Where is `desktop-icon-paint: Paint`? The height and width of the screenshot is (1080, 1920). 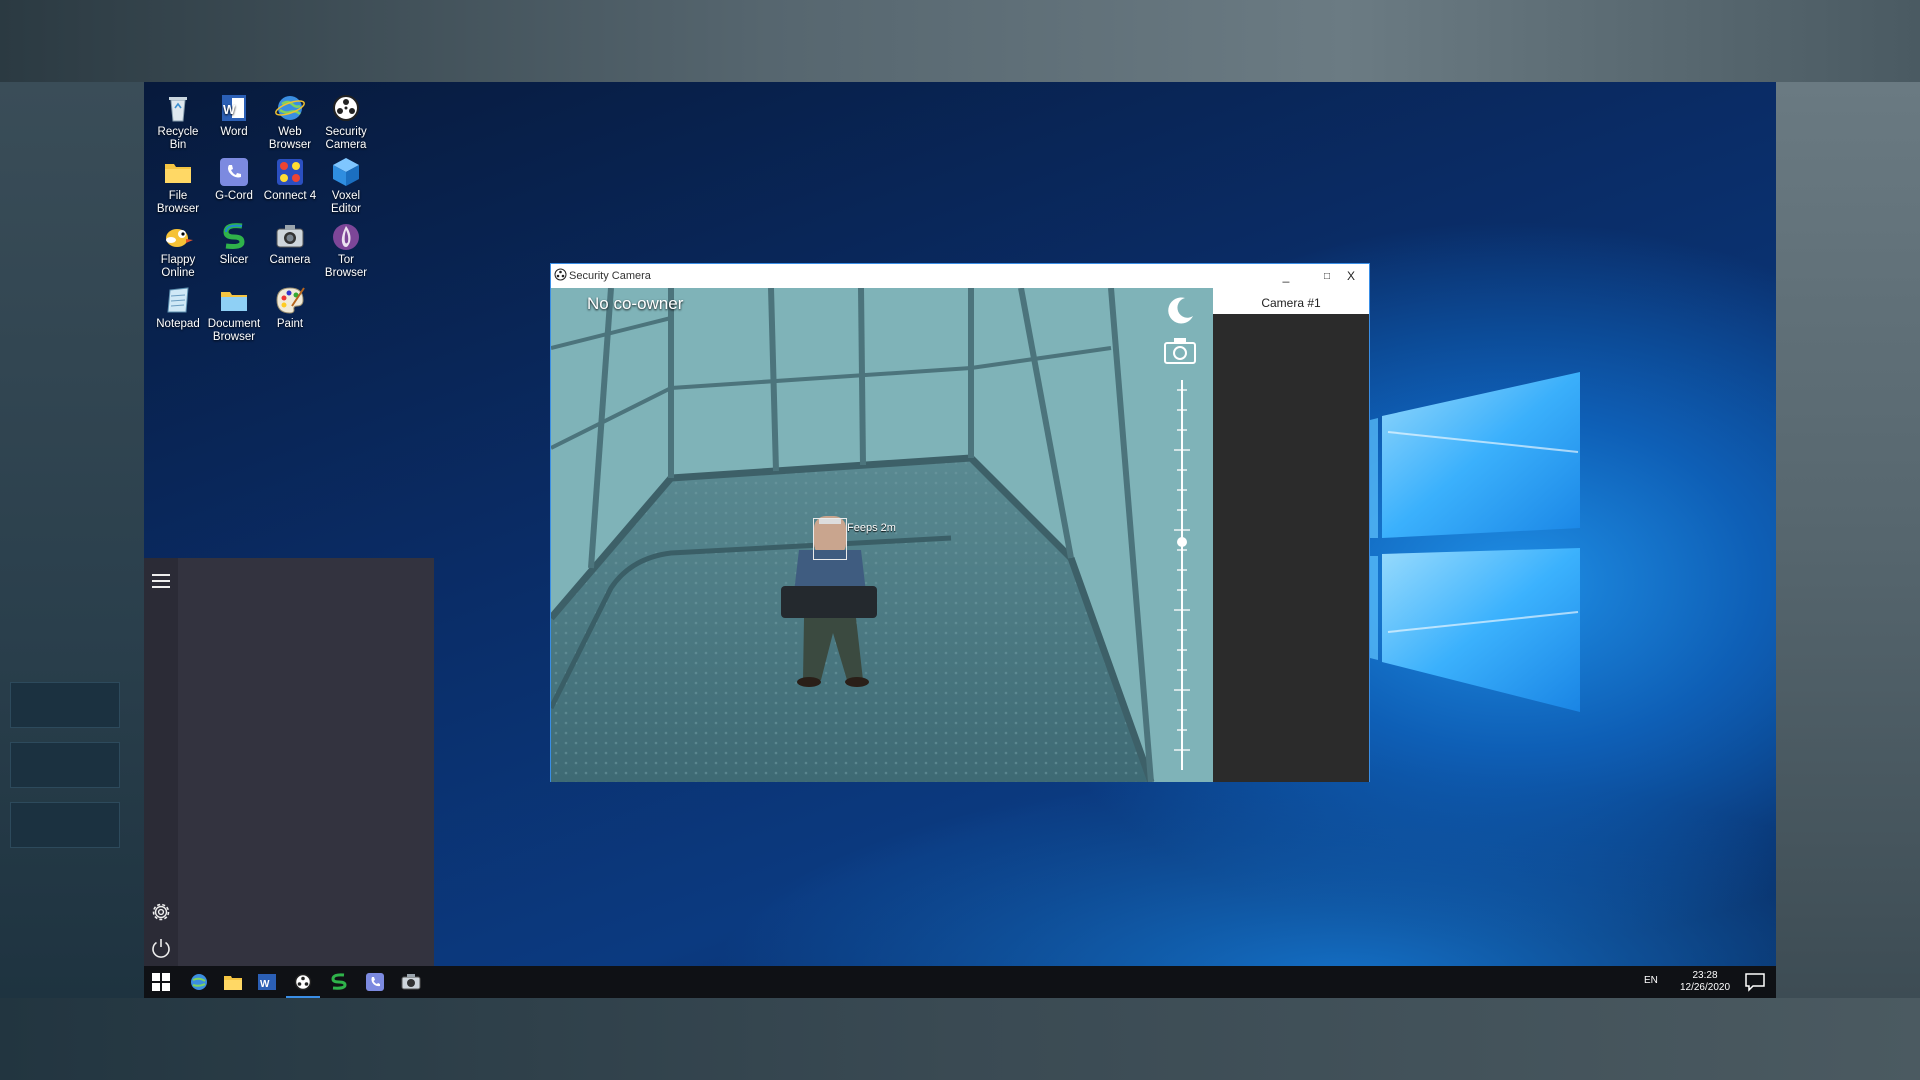
desktop-icon-paint: Paint is located at coordinates (290, 307).